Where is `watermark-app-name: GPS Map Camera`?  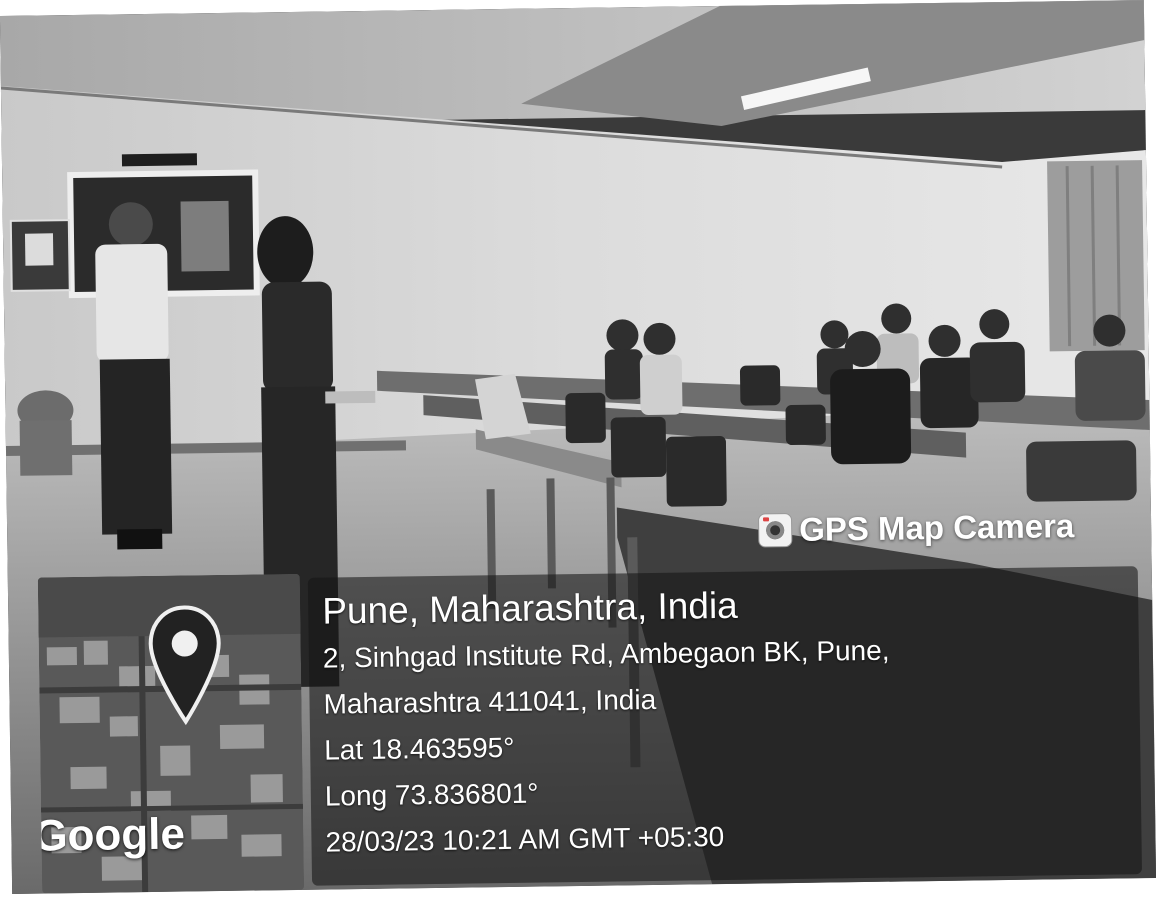
watermark-app-name: GPS Map Camera is located at coordinates (936, 527).